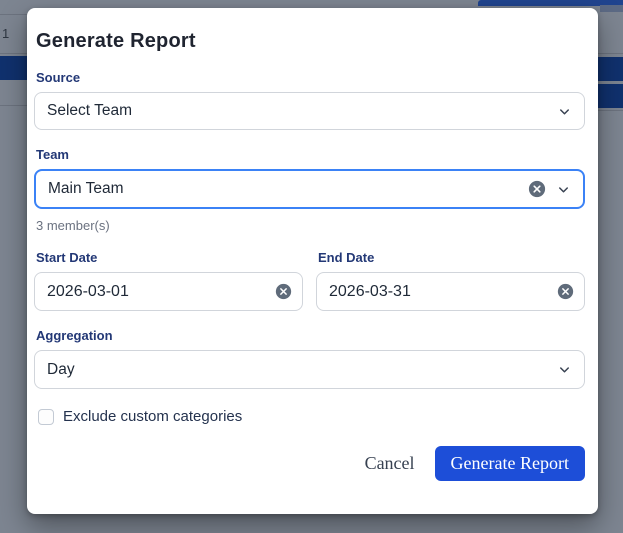 This screenshot has width=623, height=533. I want to click on end-date-column: End Date, so click(450, 272).